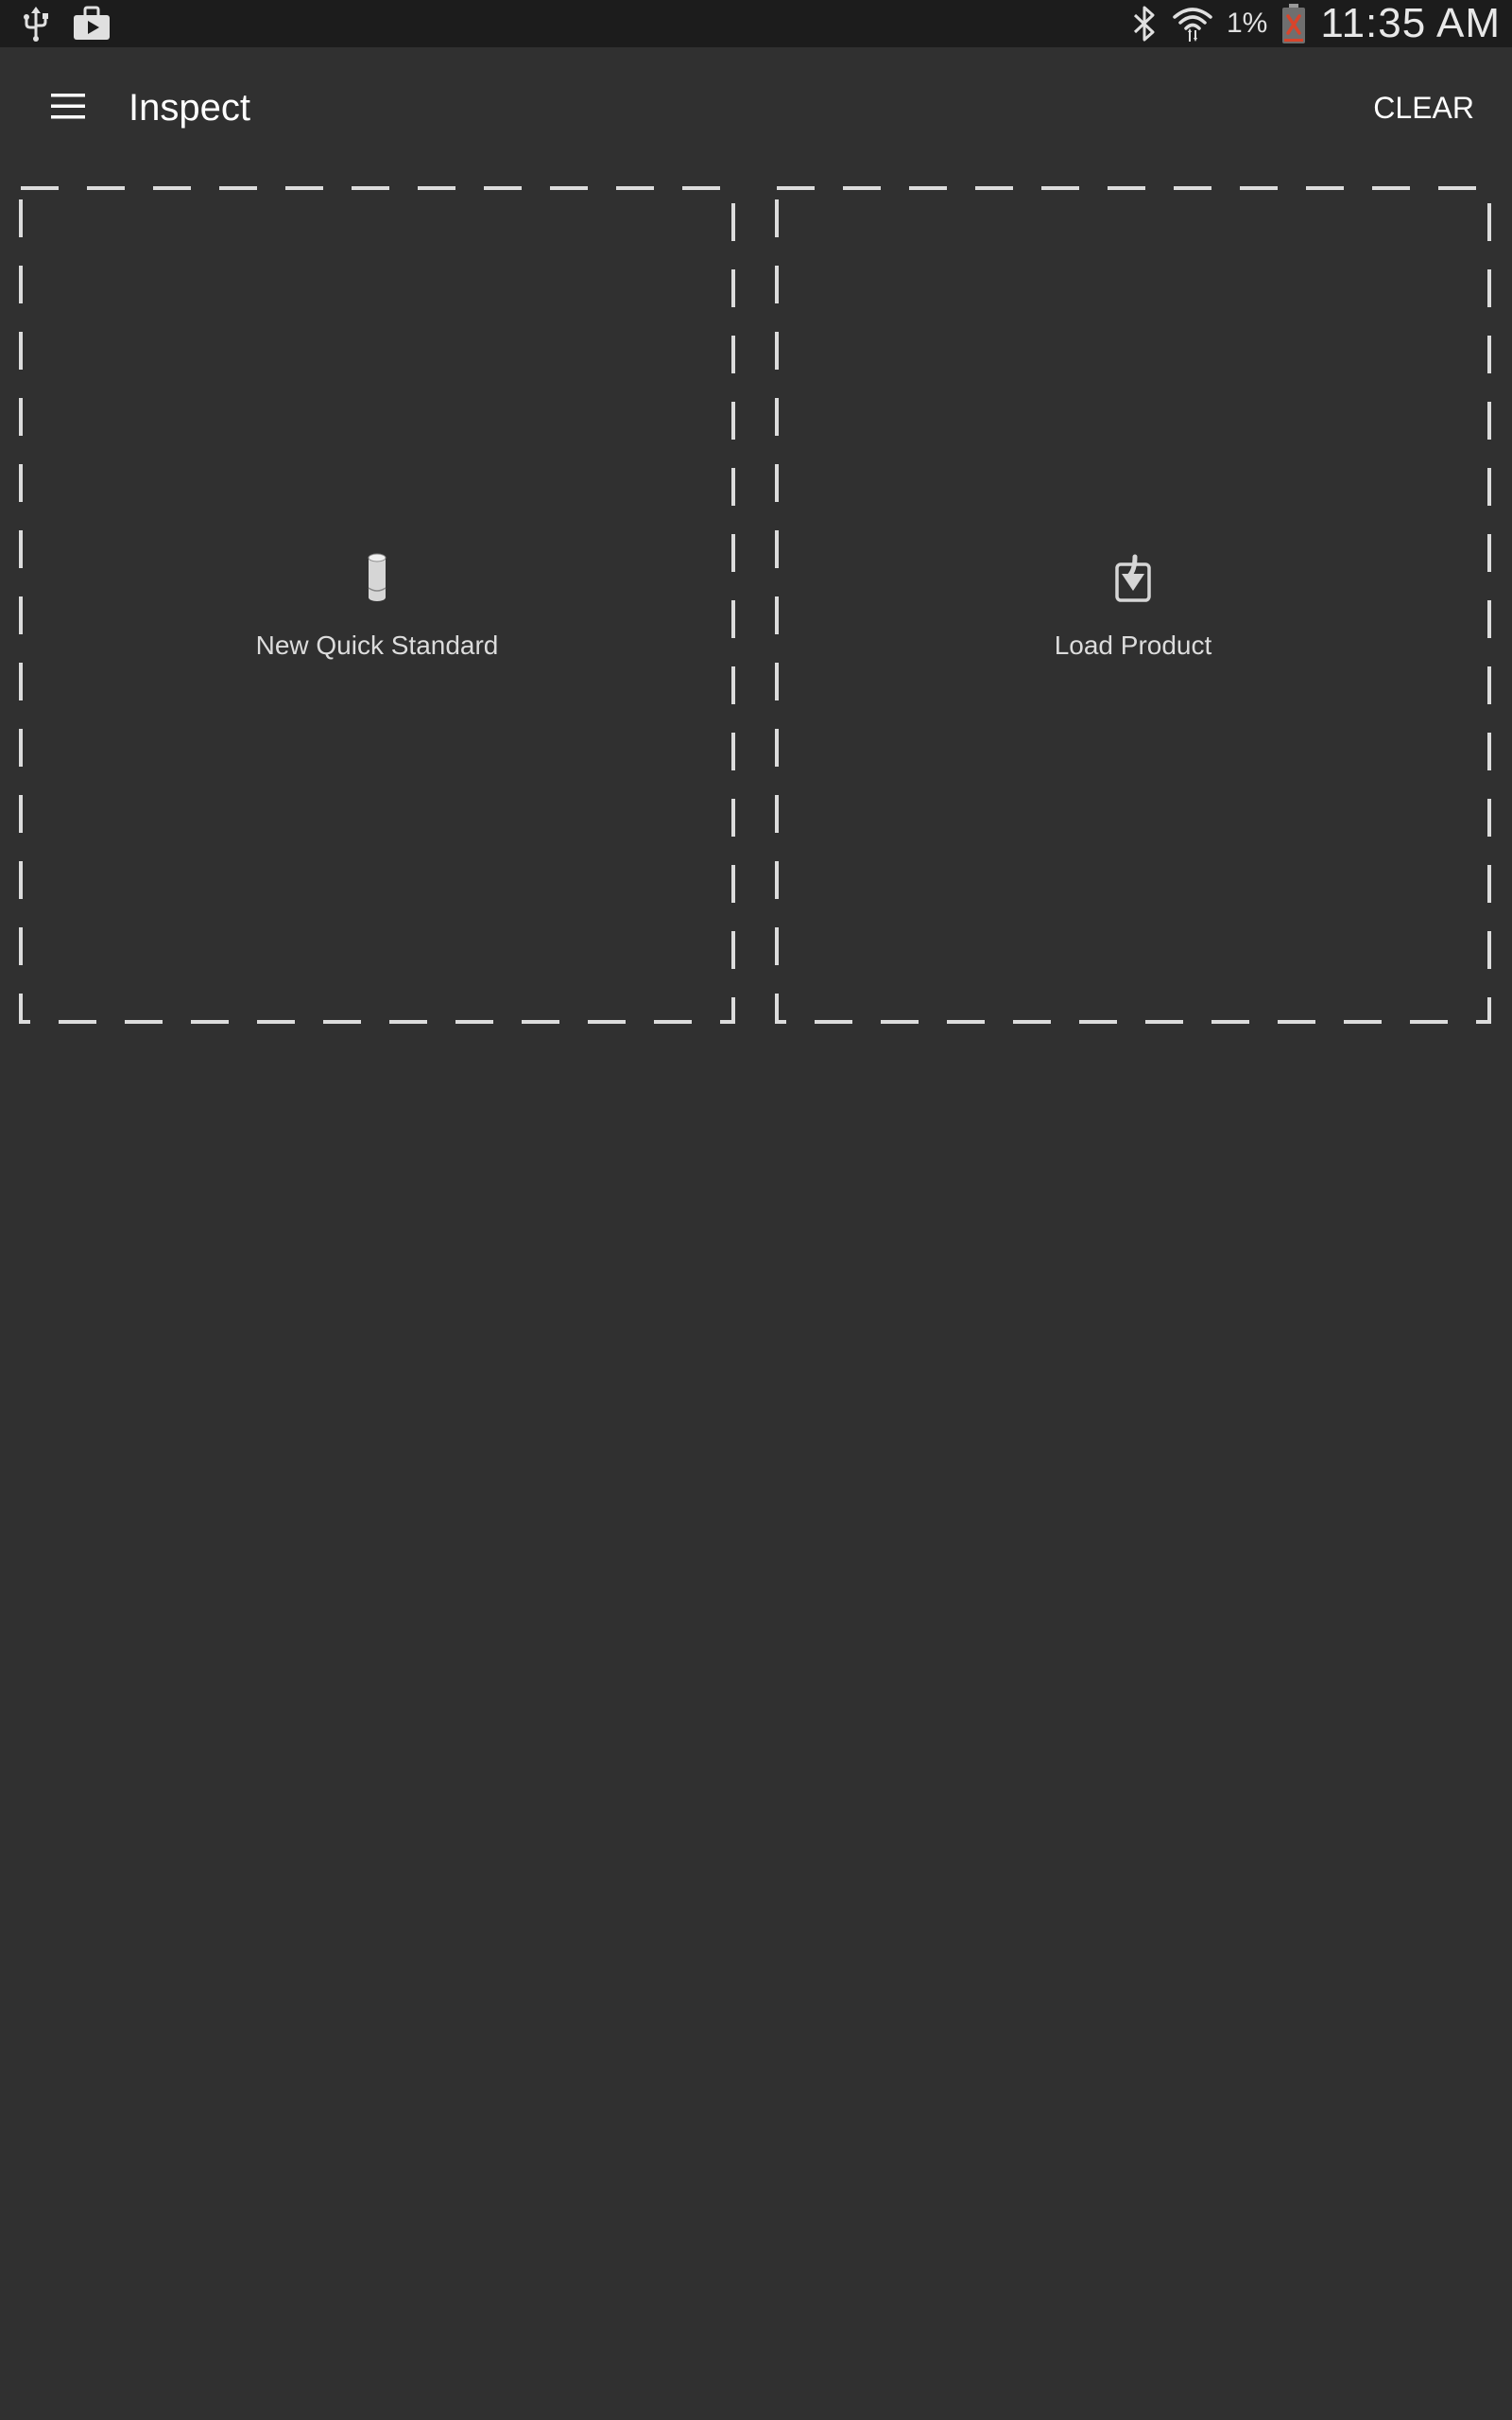  What do you see at coordinates (92, 24) in the screenshot?
I see `briefcase-icon` at bounding box center [92, 24].